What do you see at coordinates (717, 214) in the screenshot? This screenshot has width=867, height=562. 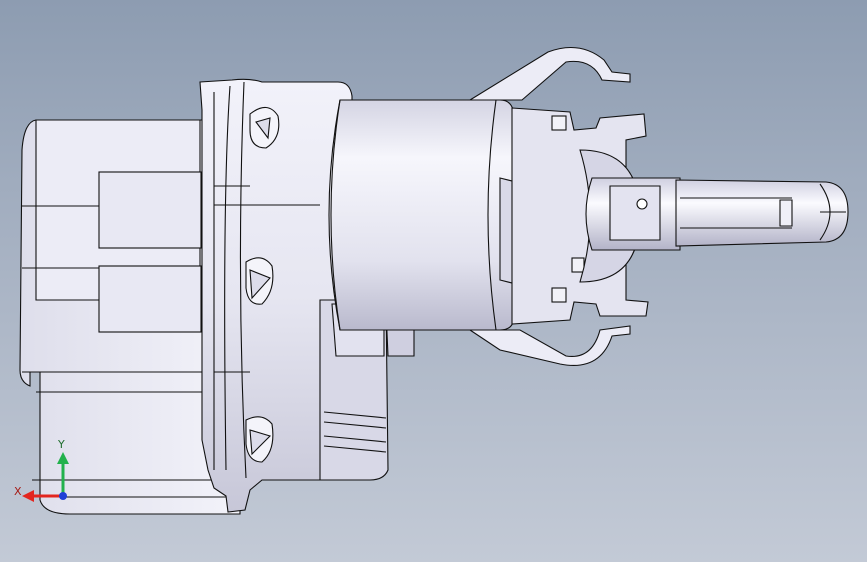 I see `actuator-shaft` at bounding box center [717, 214].